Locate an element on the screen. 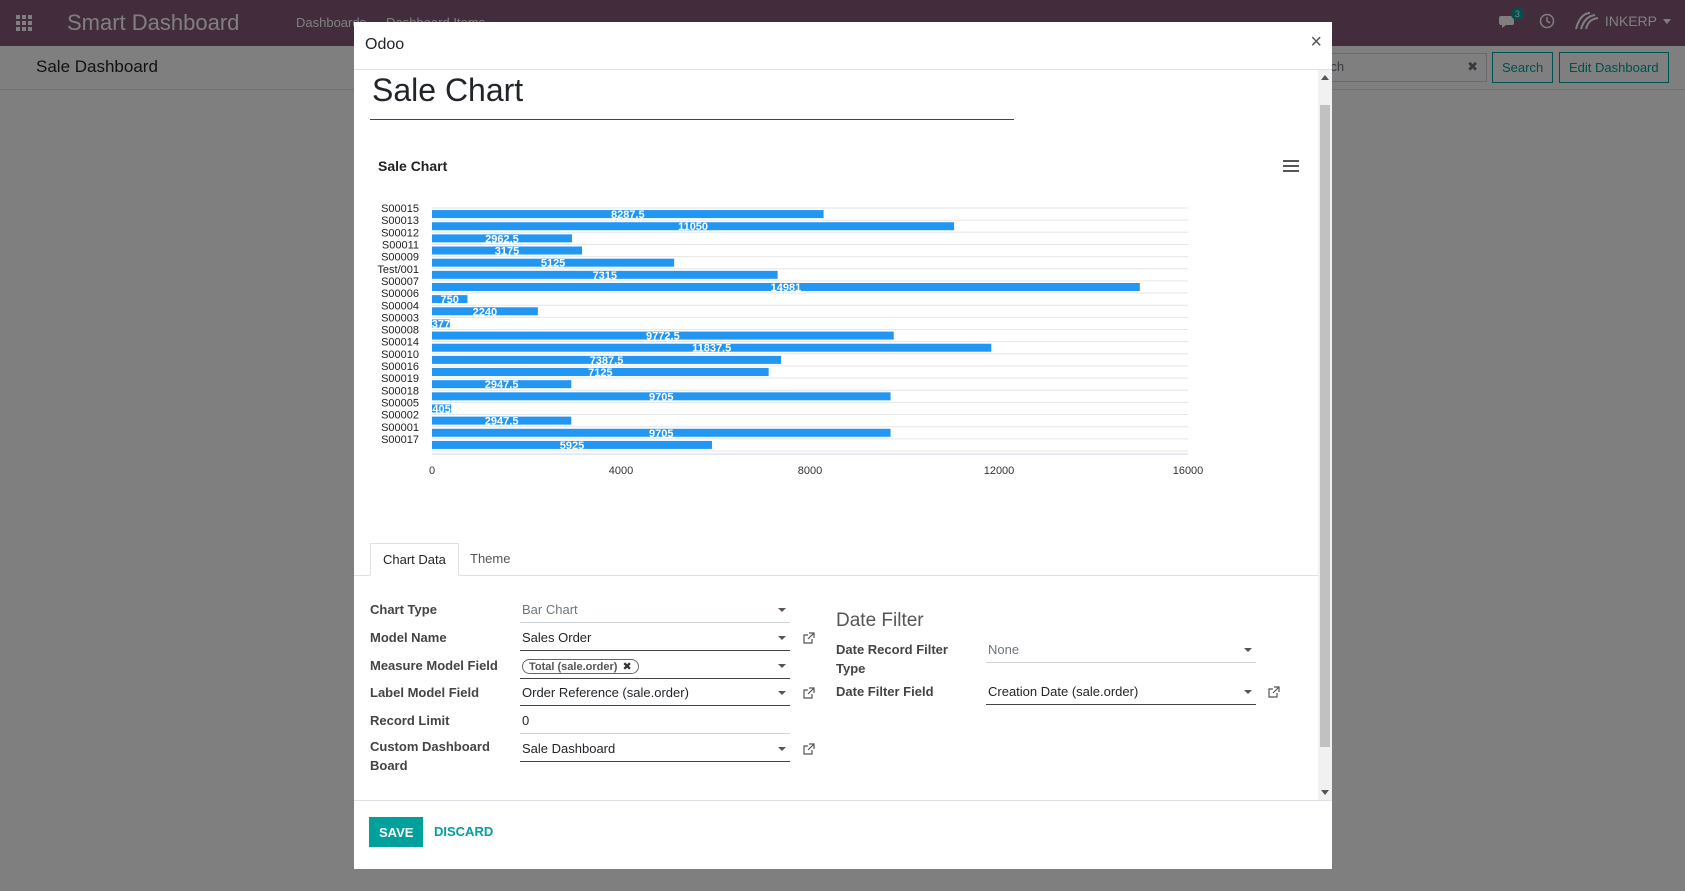 This screenshot has width=1685, height=891. category-label: S00012 is located at coordinates (400, 233).